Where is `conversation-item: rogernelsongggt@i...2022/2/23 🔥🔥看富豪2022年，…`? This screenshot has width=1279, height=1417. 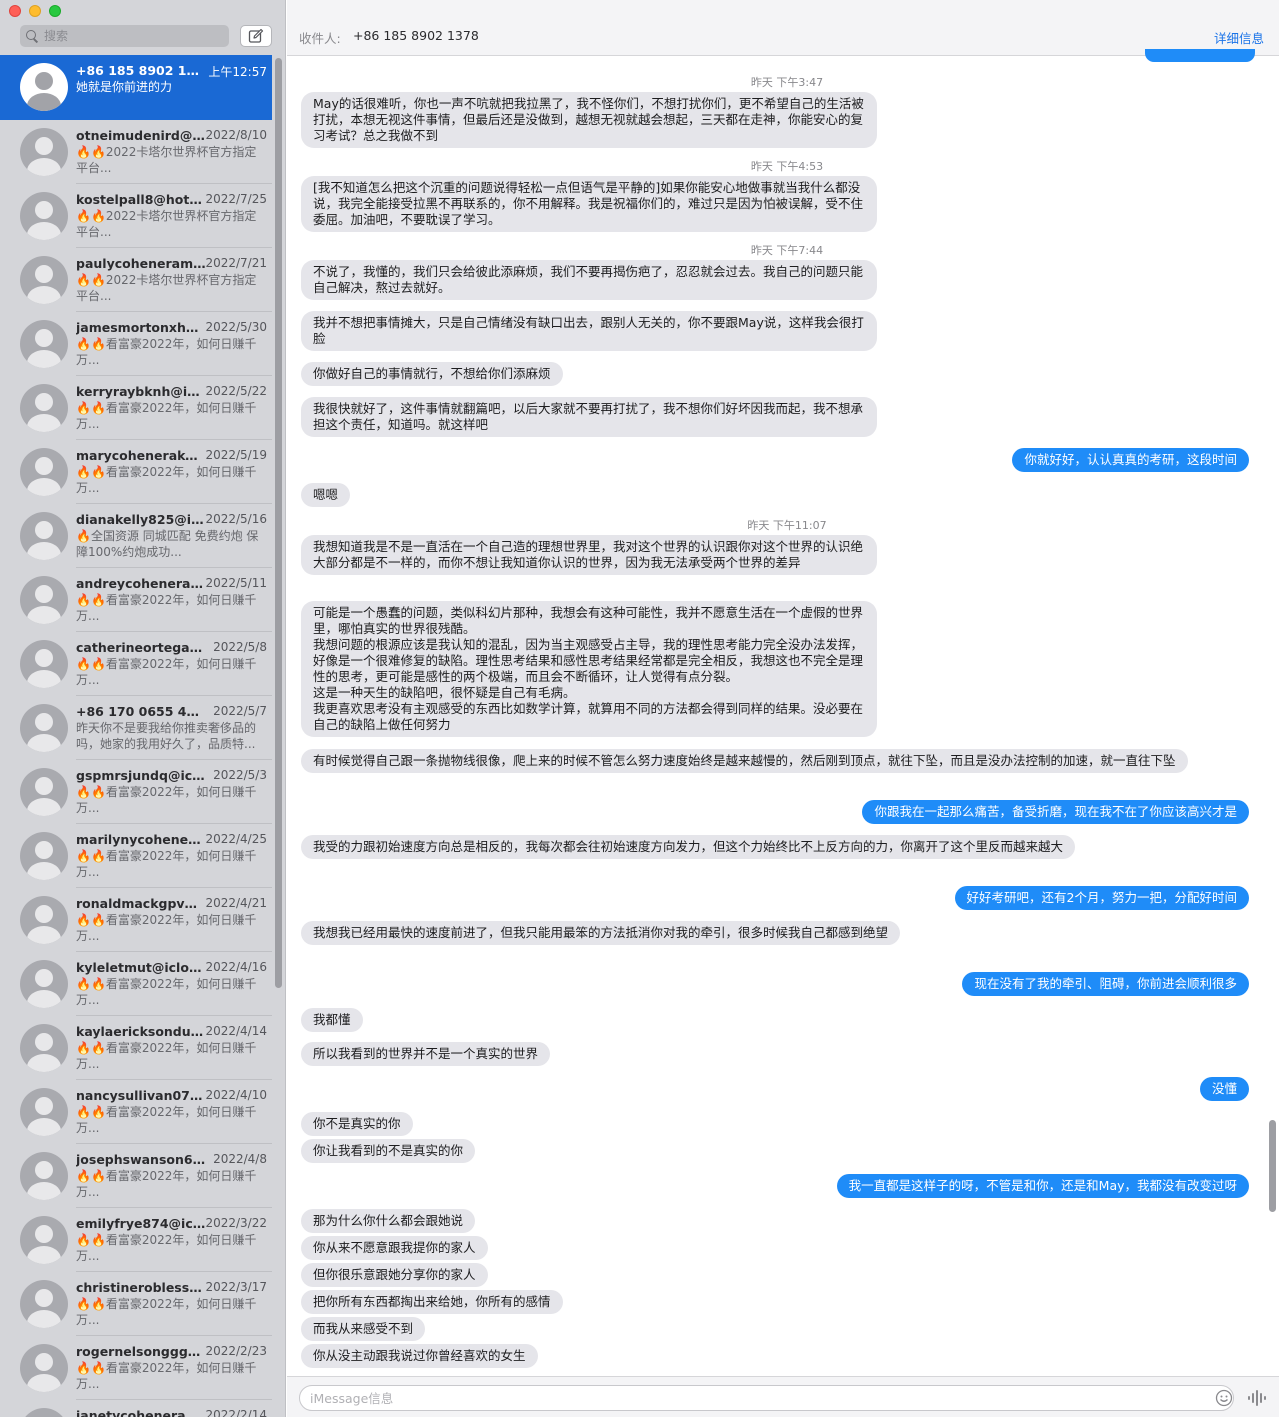
conversation-item: rogernelsongggt@i...2022/2/23 🔥🔥看富豪2022年，… is located at coordinates (136, 1368).